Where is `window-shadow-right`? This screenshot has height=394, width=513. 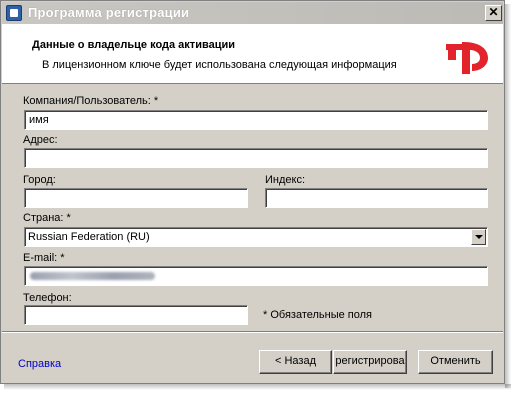
window-shadow-right is located at coordinates (508, 196).